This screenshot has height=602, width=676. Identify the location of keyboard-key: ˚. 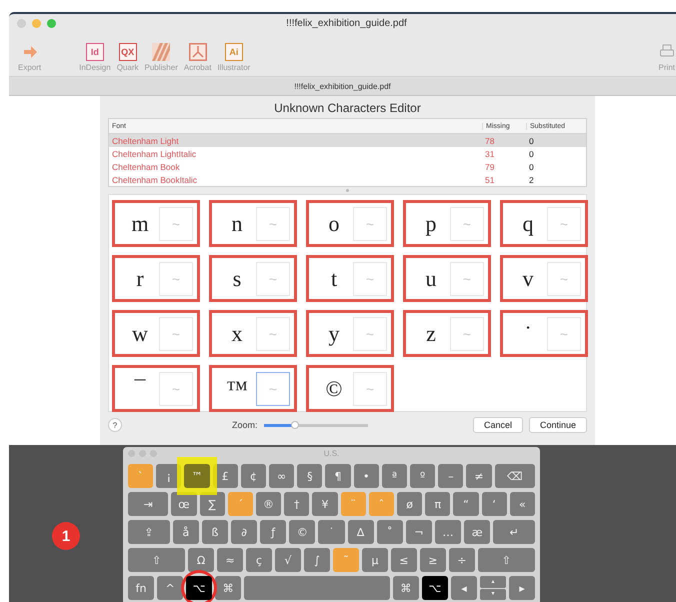
(389, 532).